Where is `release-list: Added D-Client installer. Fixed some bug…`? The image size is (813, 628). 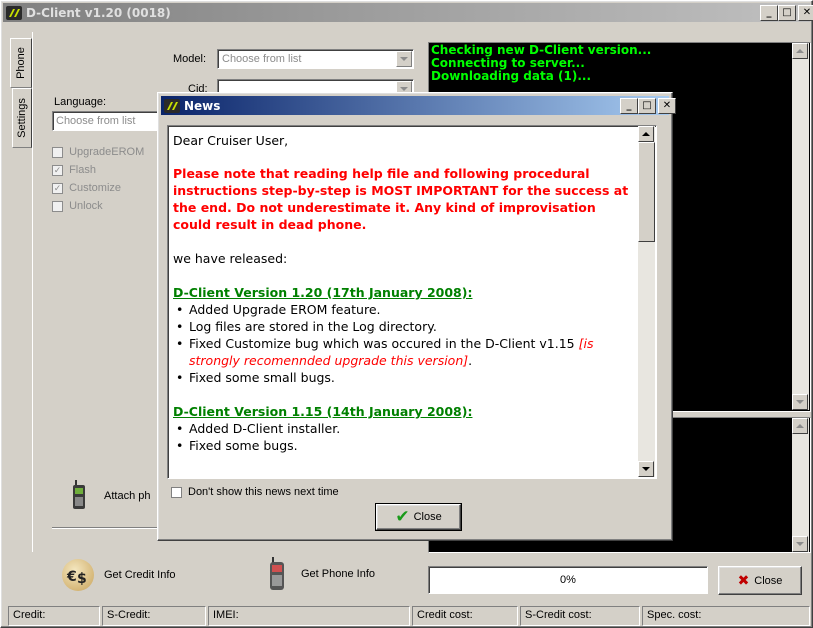
release-list: Added D-Client installer. Fixed some bug… is located at coordinates (403, 437).